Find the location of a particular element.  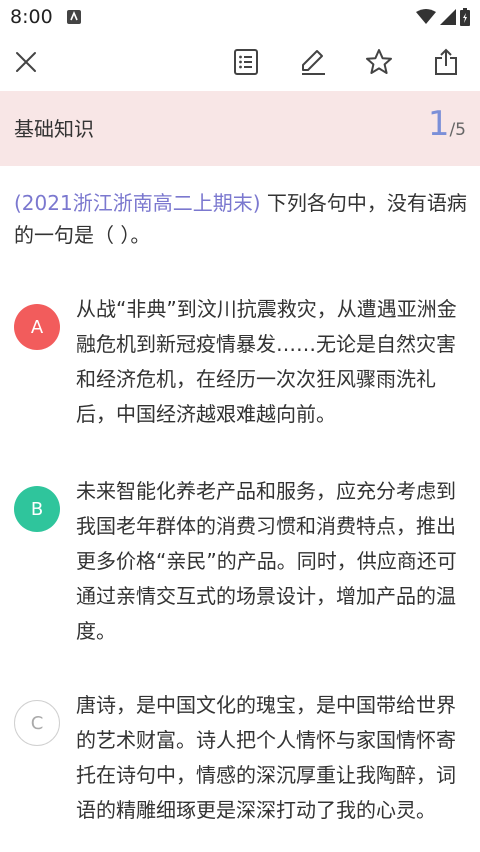

status-bar: 8:00 is located at coordinates (240, 17).